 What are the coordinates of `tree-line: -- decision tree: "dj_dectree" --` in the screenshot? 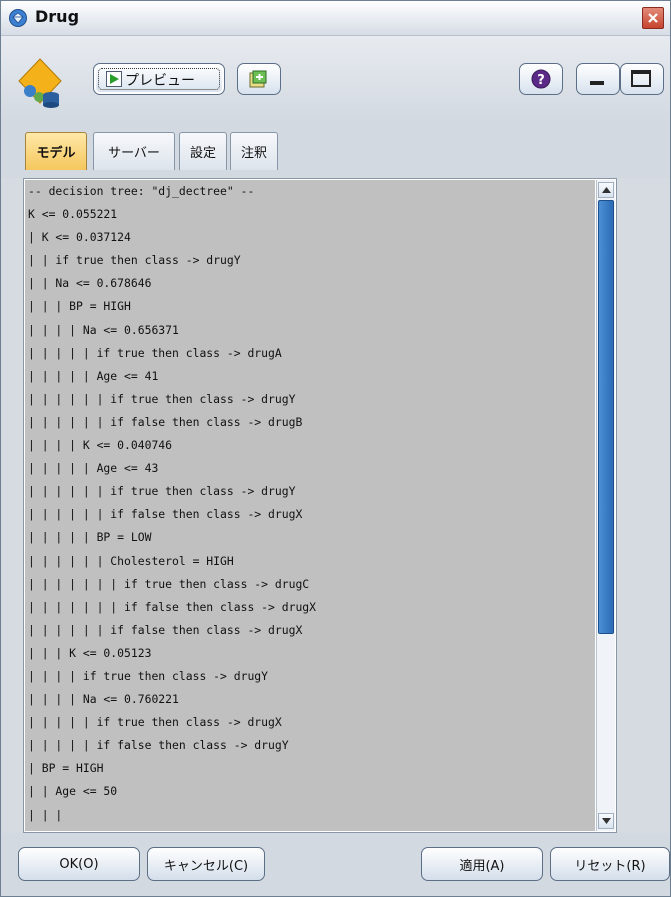 It's located at (141, 191).